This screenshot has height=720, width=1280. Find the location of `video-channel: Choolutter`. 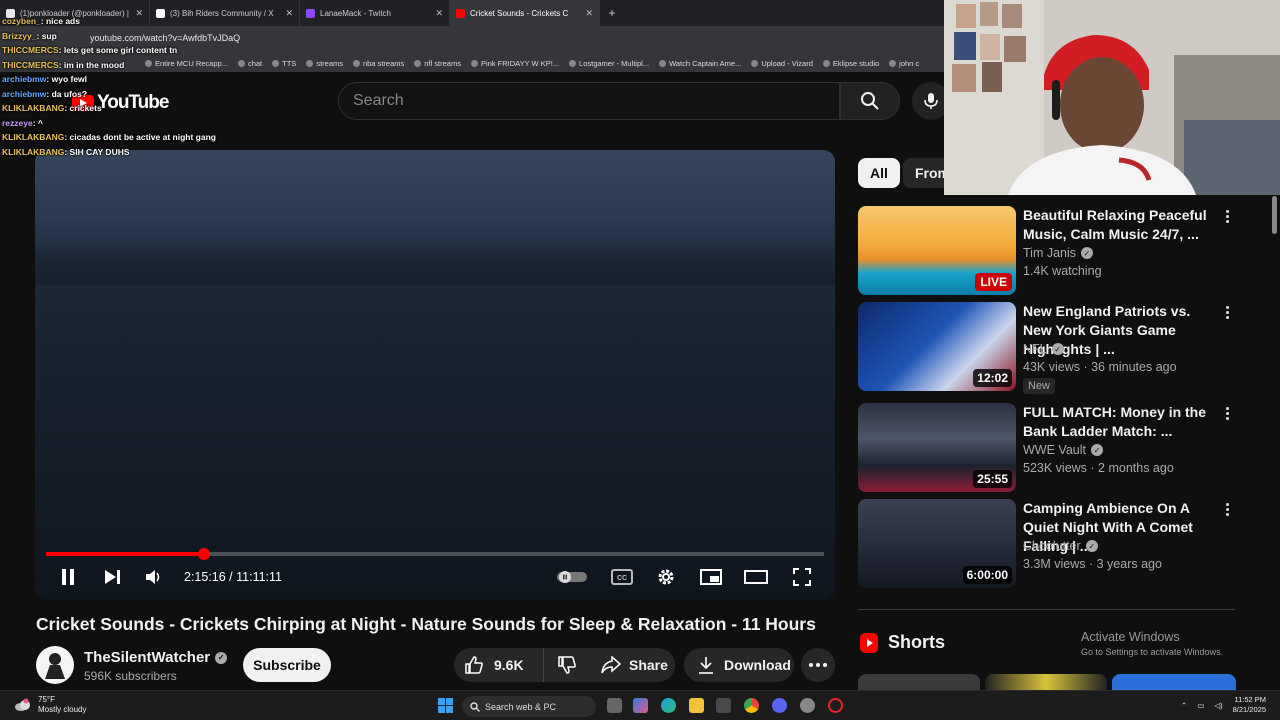

video-channel: Choolutter is located at coordinates (1052, 546).